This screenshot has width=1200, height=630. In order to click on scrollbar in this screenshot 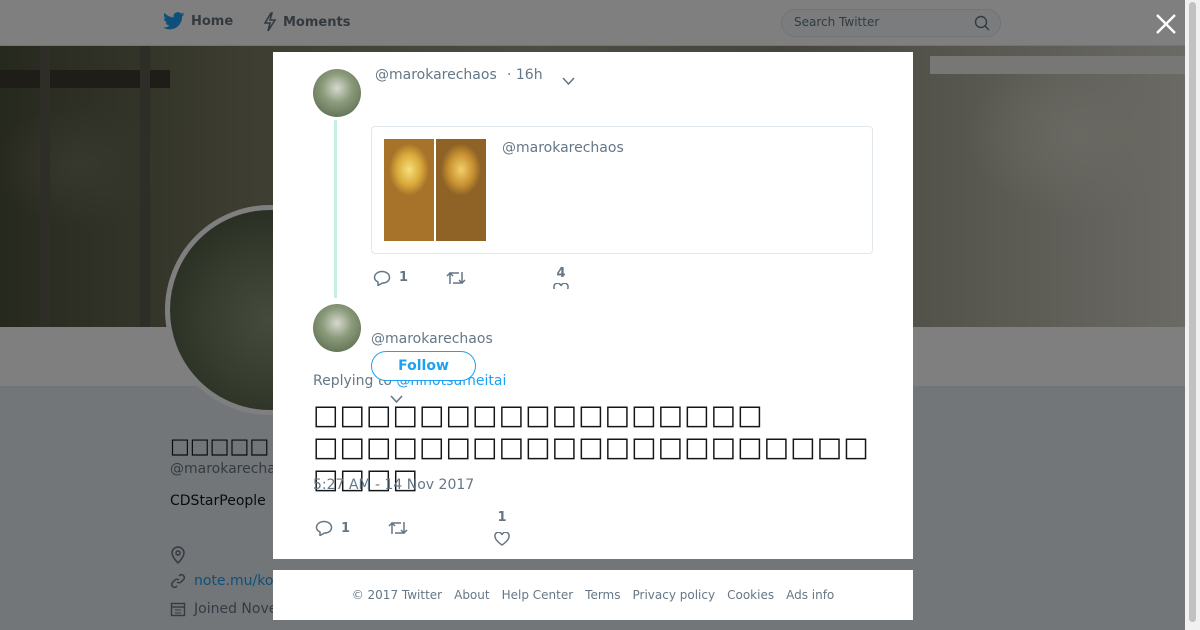, I will do `click(1192, 315)`.